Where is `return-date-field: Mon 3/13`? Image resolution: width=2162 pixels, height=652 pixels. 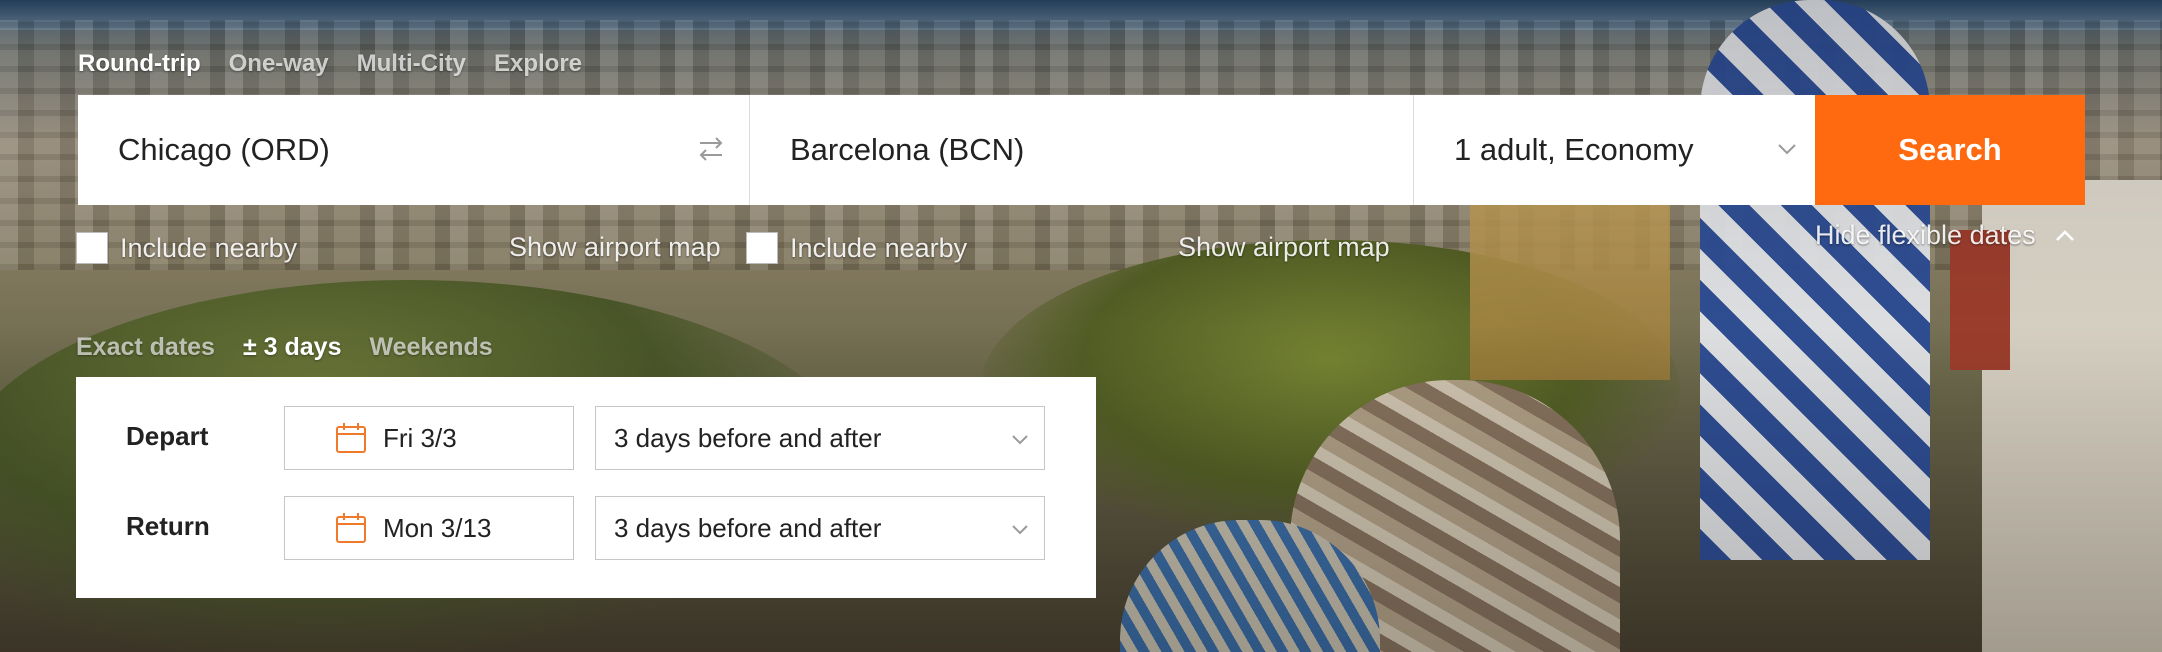
return-date-field: Mon 3/13 is located at coordinates (429, 528).